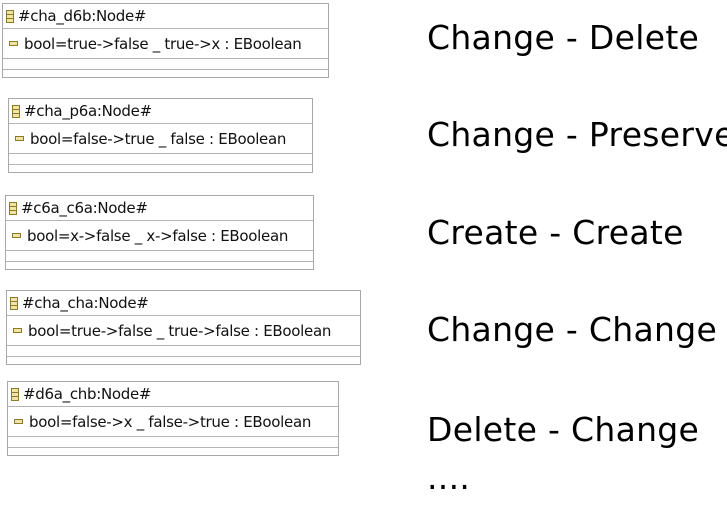 This screenshot has height=512, width=727. I want to click on node-title: #cha_p6a:Node#, so click(88, 111).